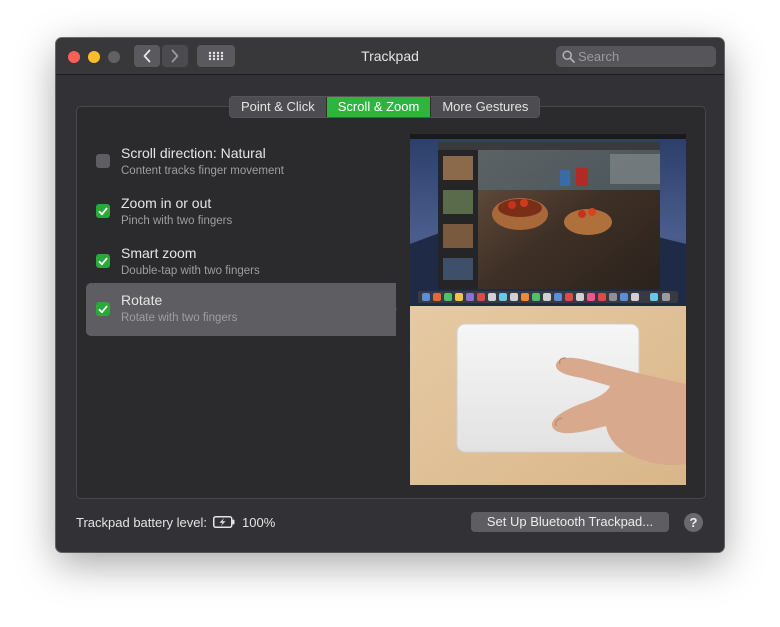 The width and height of the screenshot is (780, 627). Describe the element at coordinates (142, 300) in the screenshot. I see `option-title: Rotate` at that location.